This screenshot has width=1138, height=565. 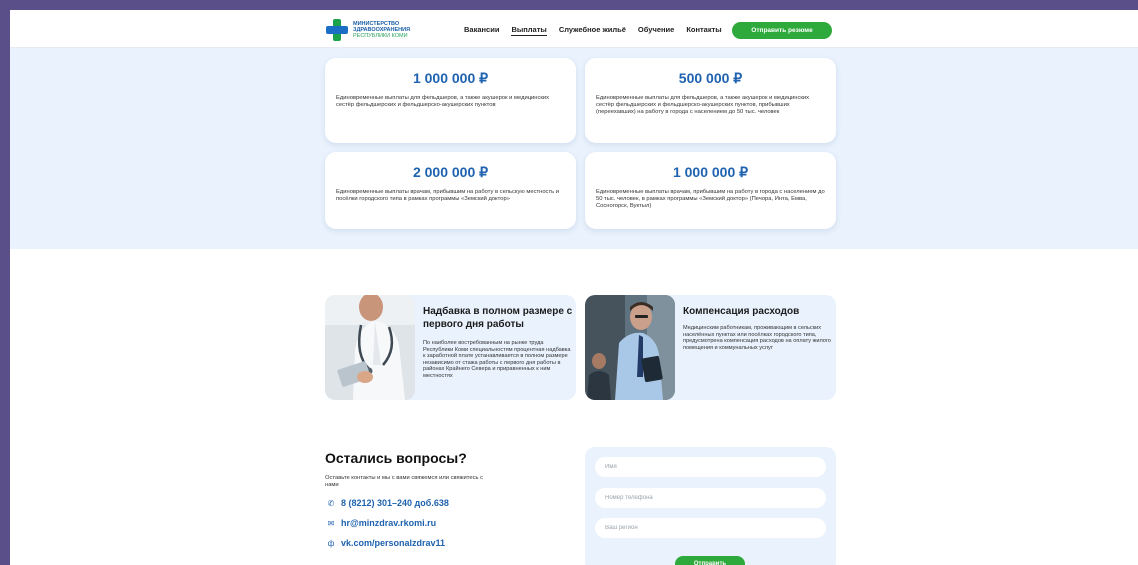 I want to click on send-resume-button: Отправить резюме, so click(x=782, y=30).